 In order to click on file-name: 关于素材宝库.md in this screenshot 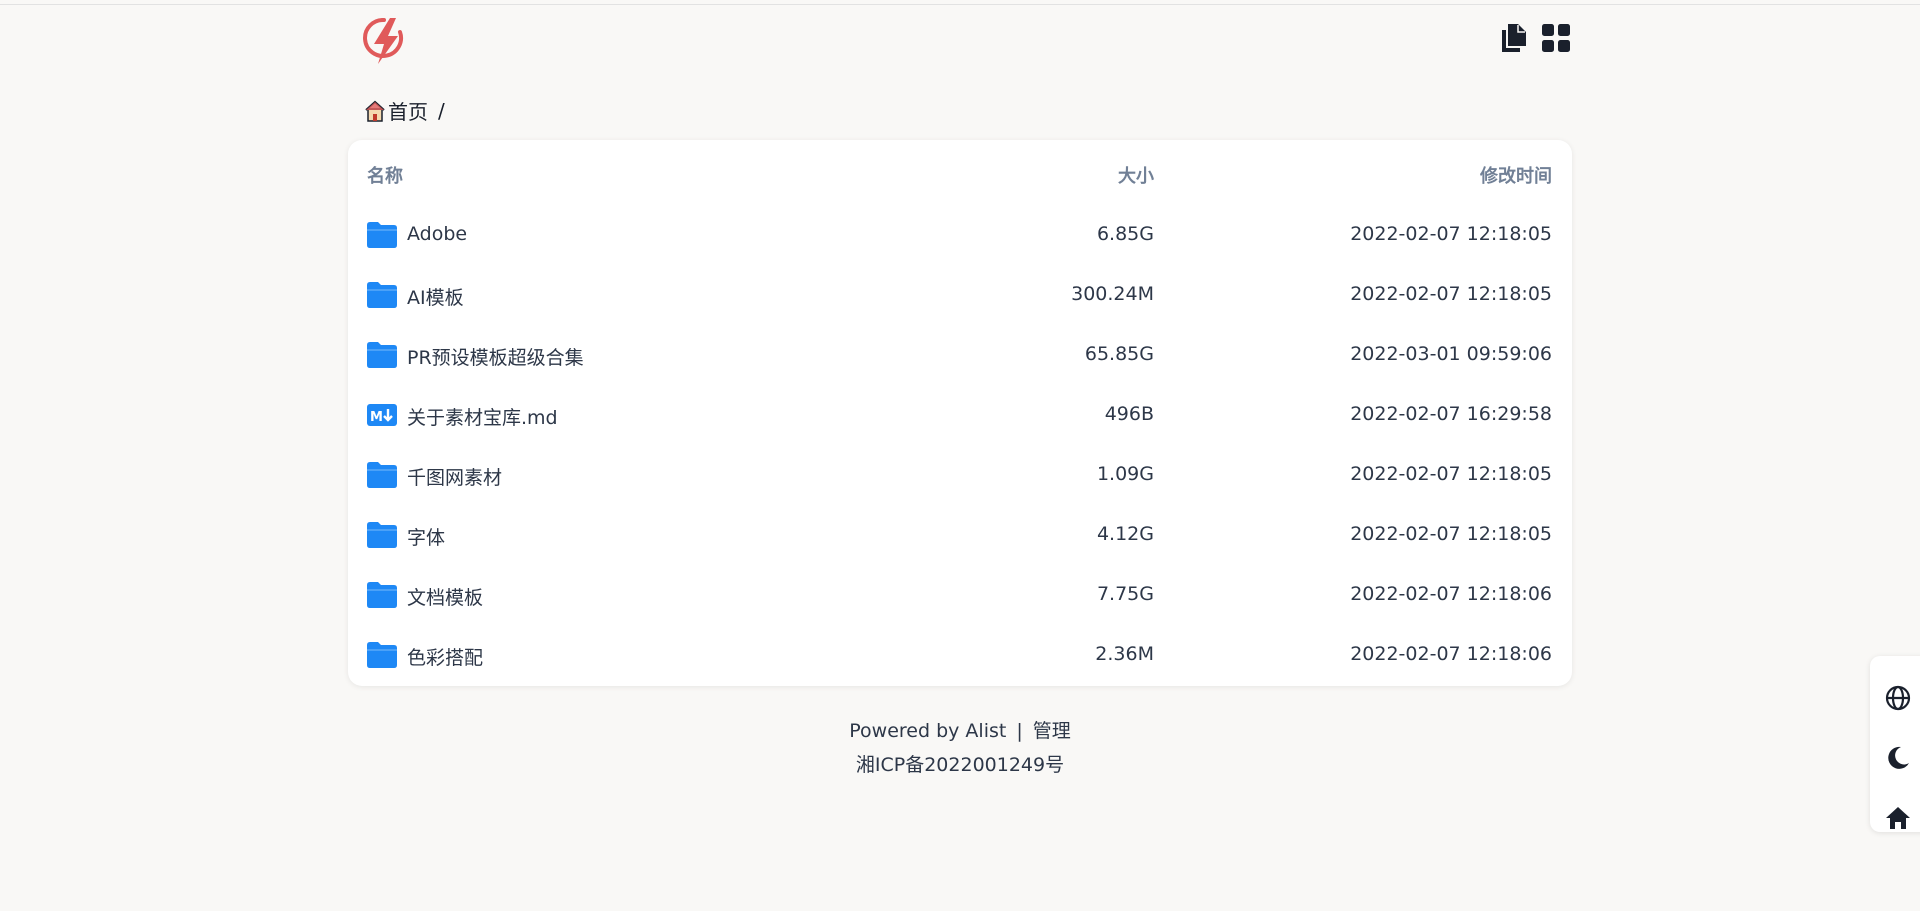, I will do `click(482, 416)`.